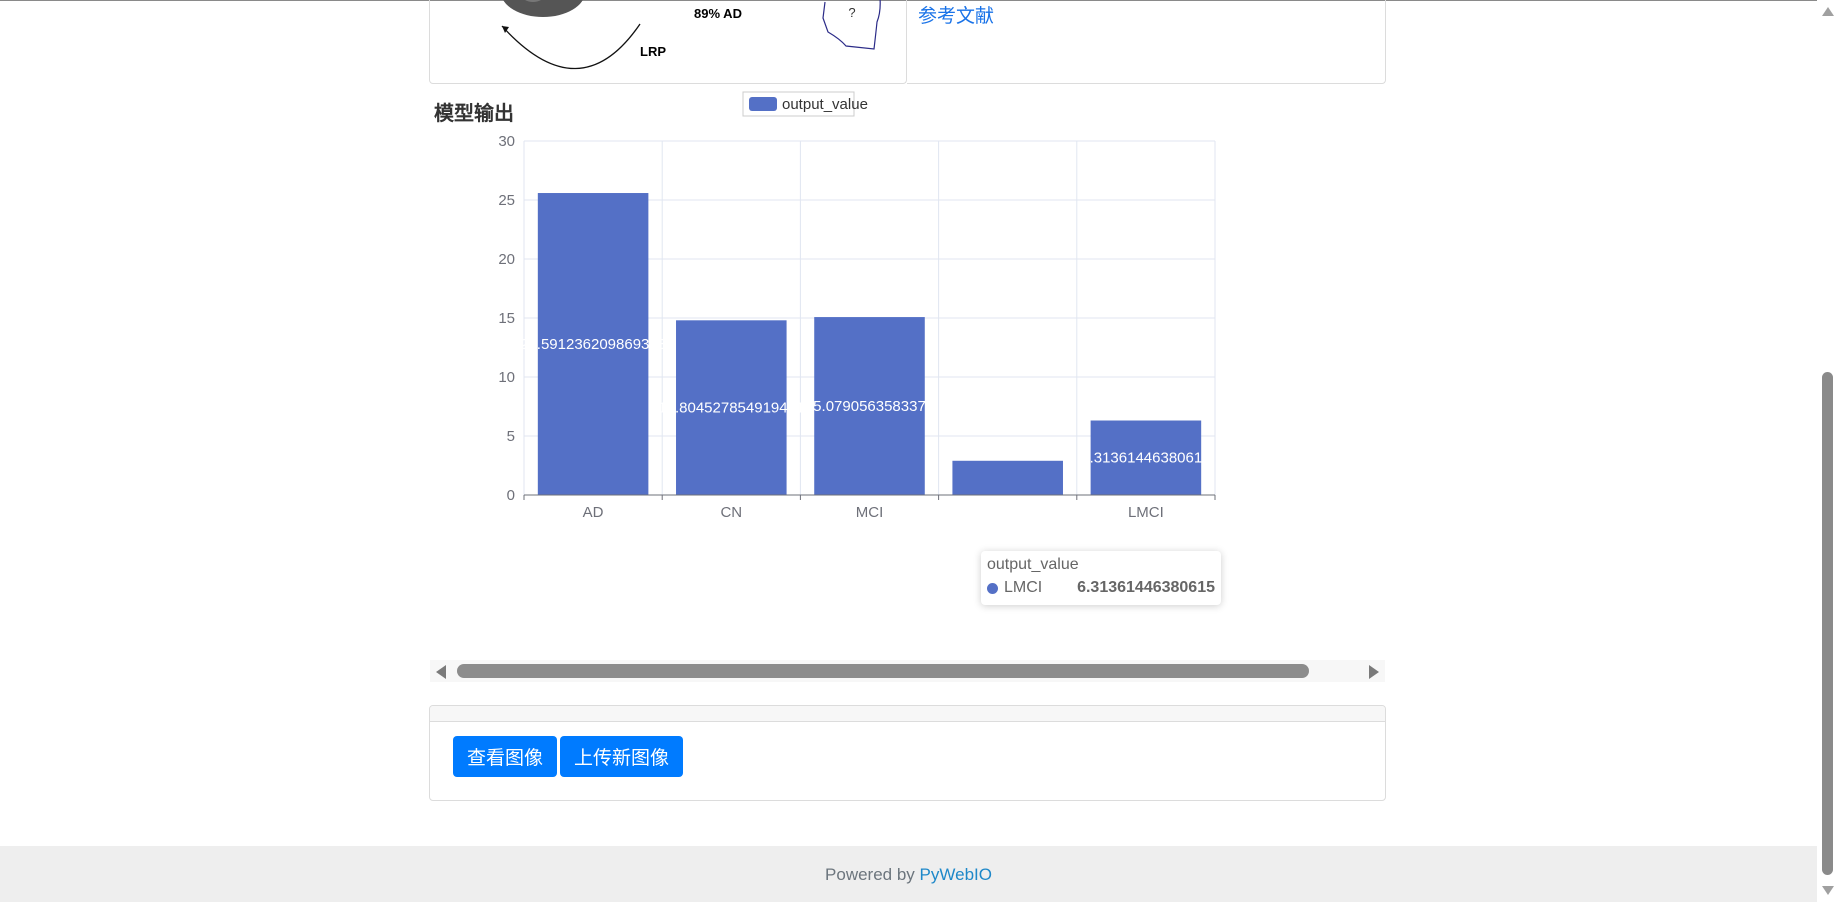 This screenshot has width=1838, height=904. Describe the element at coordinates (1374, 672) in the screenshot. I see `scroll-right-icon` at that location.